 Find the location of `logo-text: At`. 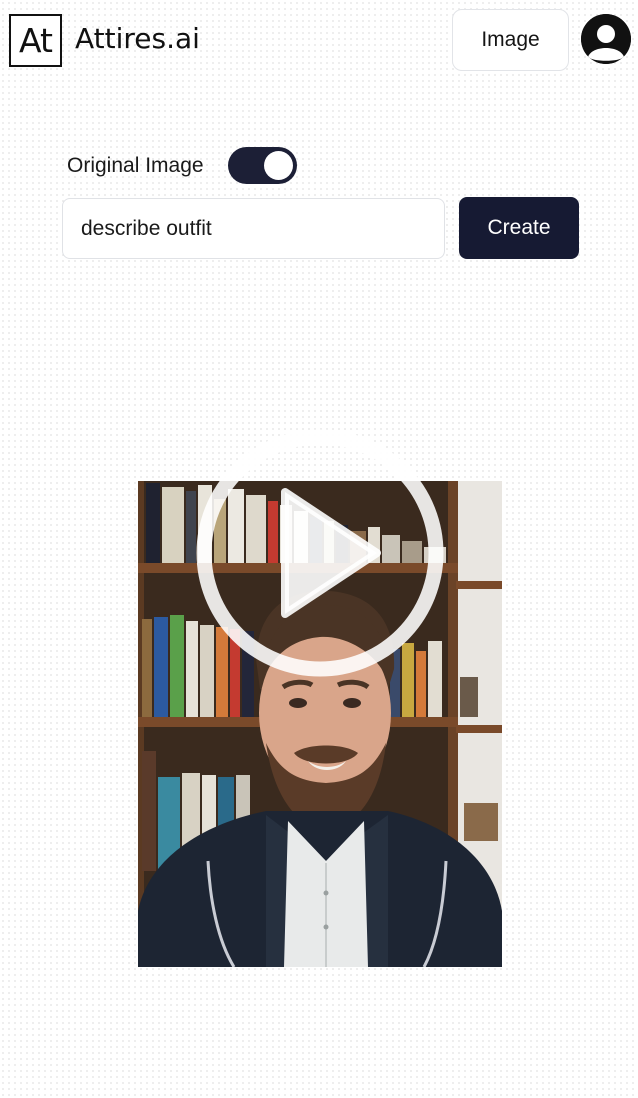

logo-text: At is located at coordinates (36, 40).